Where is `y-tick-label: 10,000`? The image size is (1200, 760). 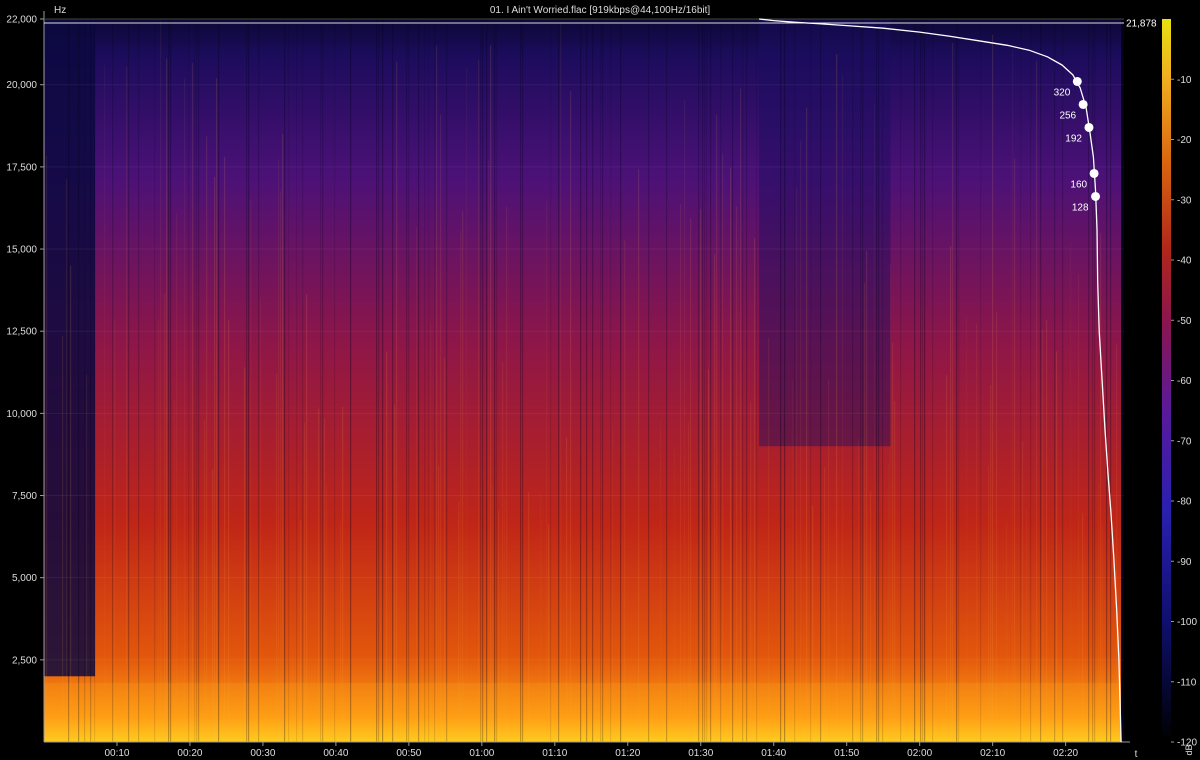
y-tick-label: 10,000 is located at coordinates (21, 414).